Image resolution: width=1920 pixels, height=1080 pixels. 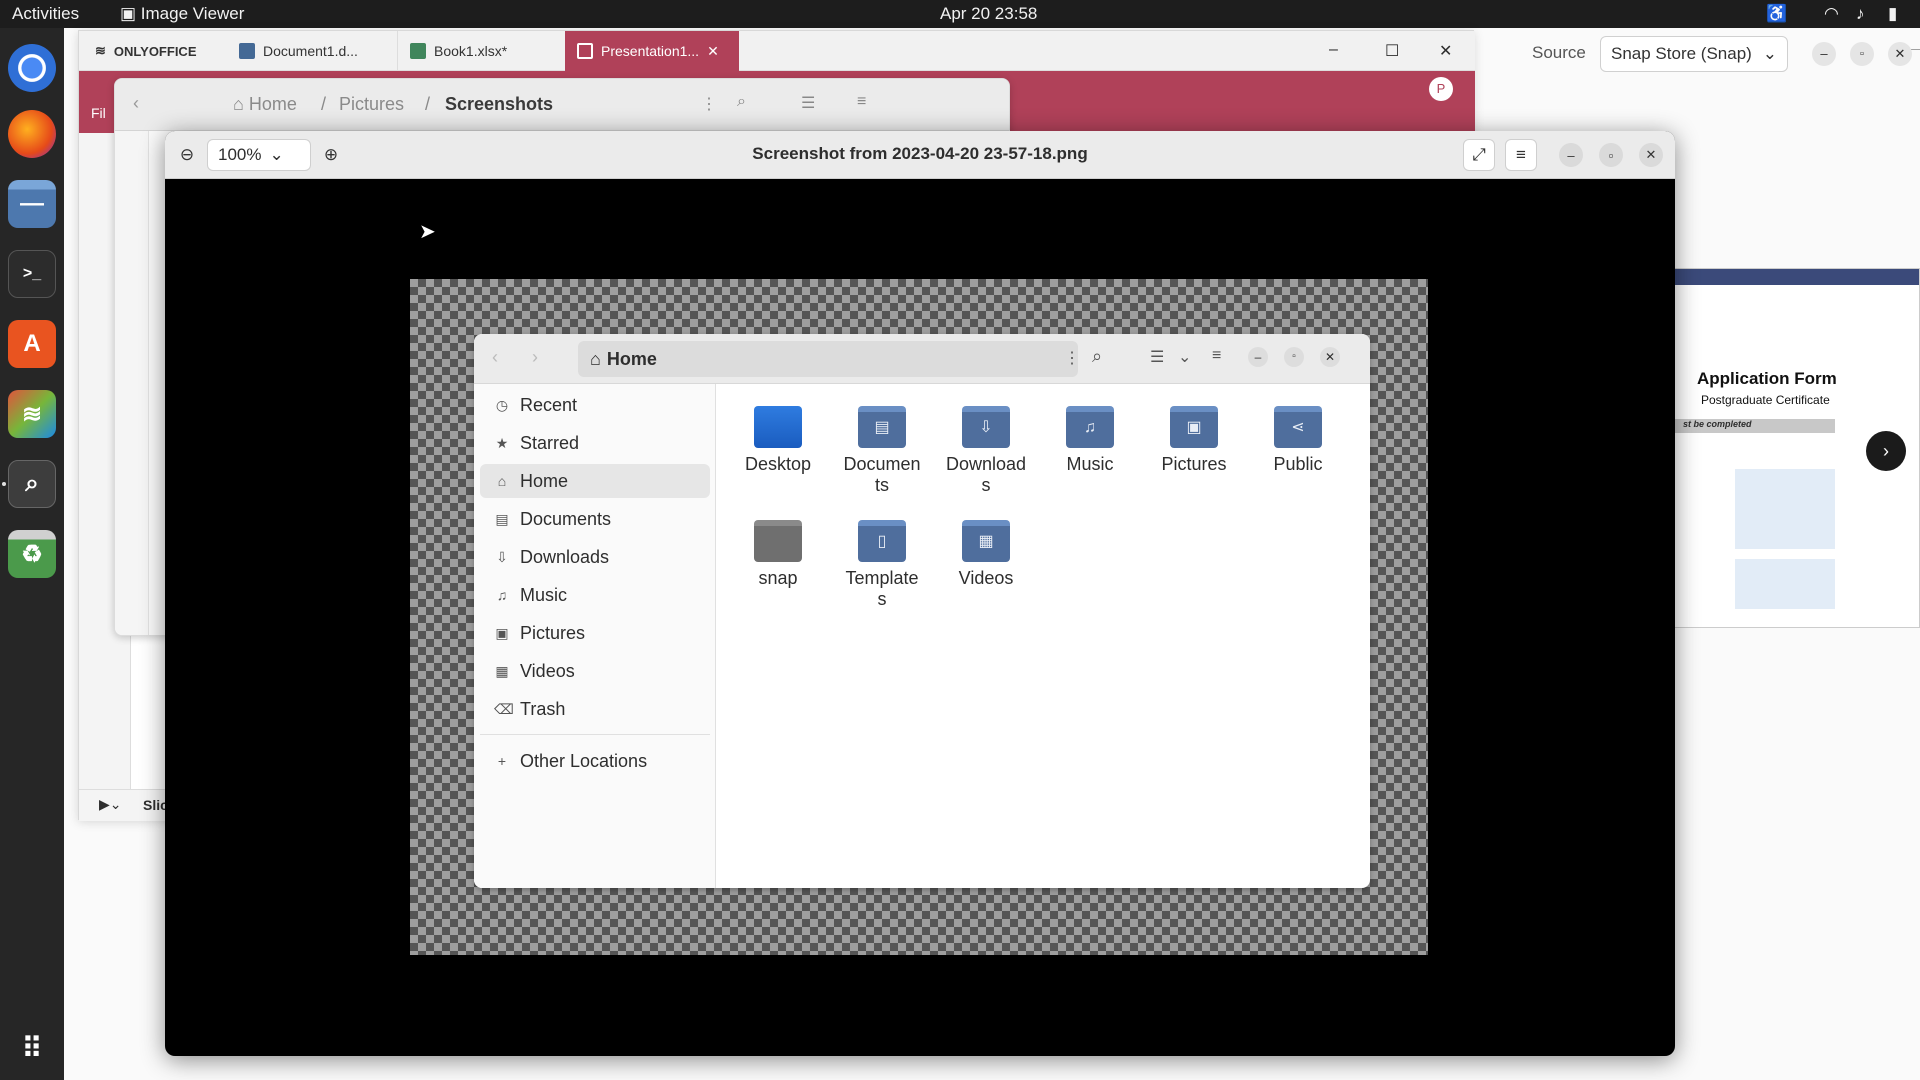 What do you see at coordinates (595, 557) in the screenshot?
I see `sidebar-item-downloads: ⇩ Downloads` at bounding box center [595, 557].